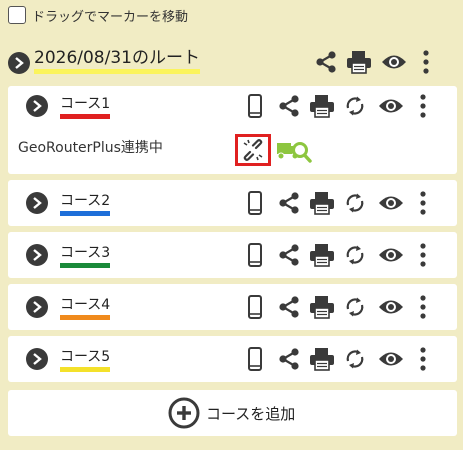  I want to click on route-title: 2026/08/31のルート, so click(117, 61).